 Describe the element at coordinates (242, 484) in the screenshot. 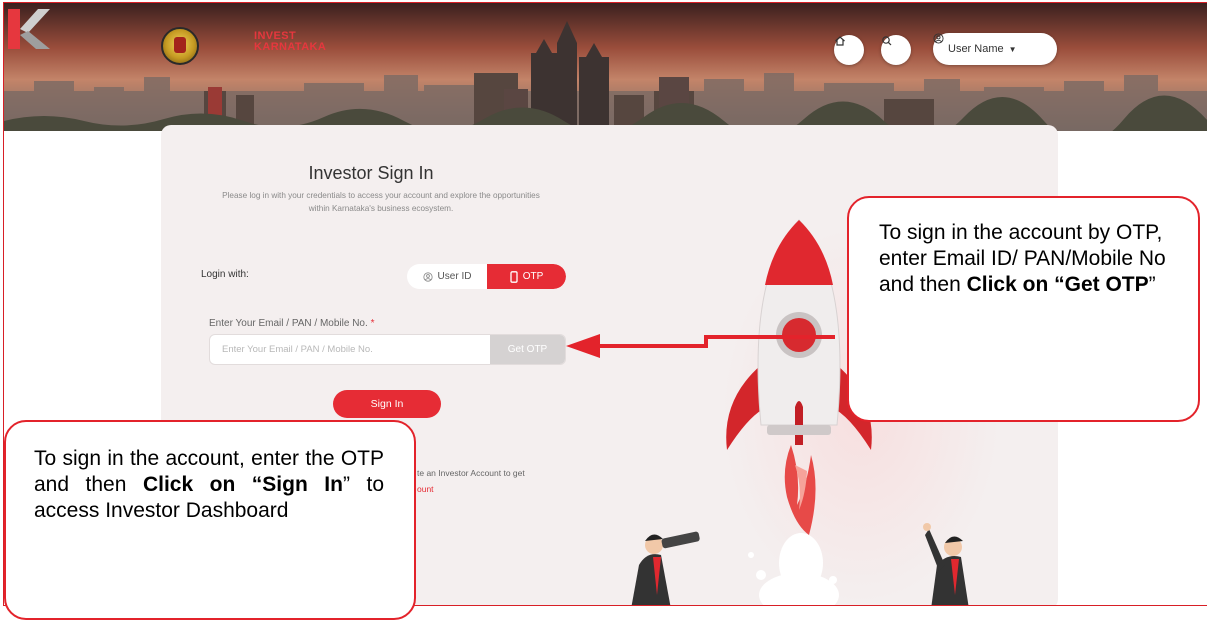

I see `annotation-sign-in-bold: Click on “Sign In` at that location.